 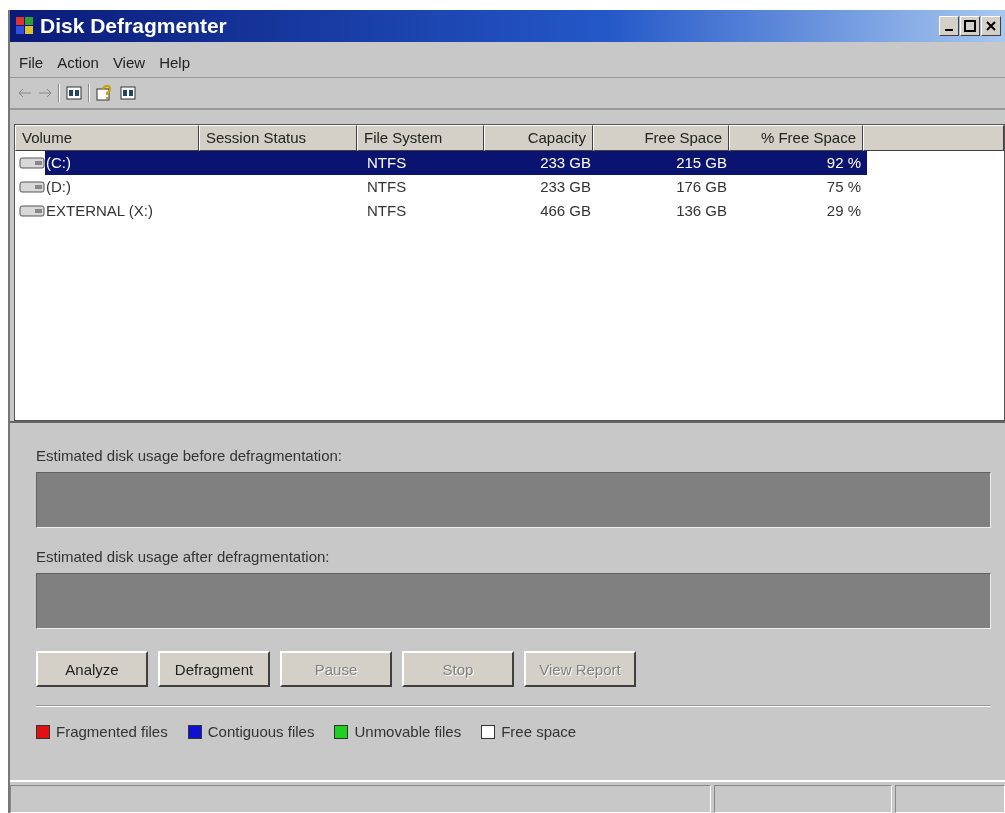 I want to click on legend-label: Free space, so click(x=539, y=731).